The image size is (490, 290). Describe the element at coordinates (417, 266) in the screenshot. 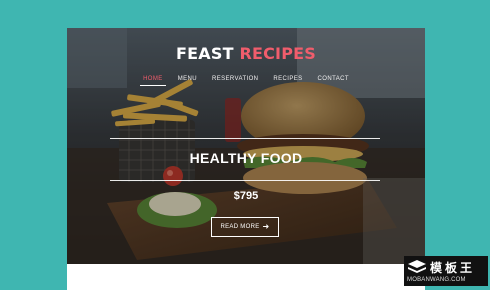

I see `watermark-logo-icon` at that location.